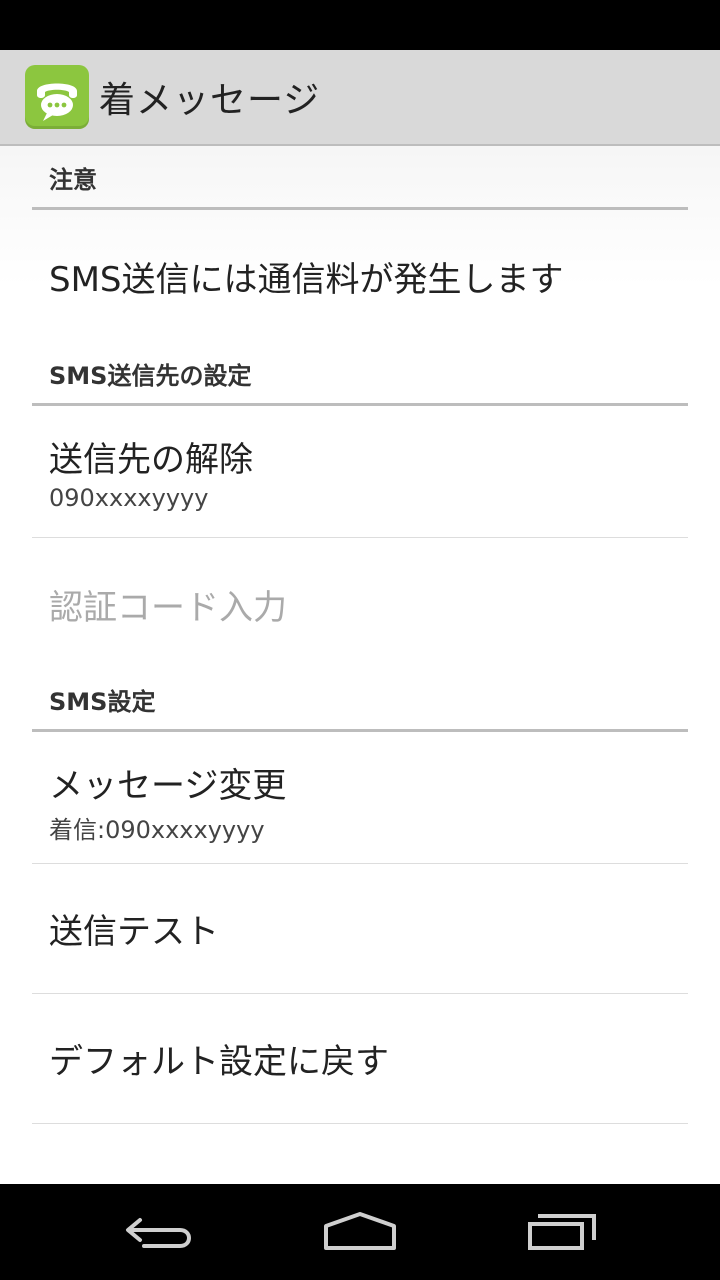  Describe the element at coordinates (151, 460) in the screenshot. I see `pref-unregister-destination-title: 送信先の解除` at that location.